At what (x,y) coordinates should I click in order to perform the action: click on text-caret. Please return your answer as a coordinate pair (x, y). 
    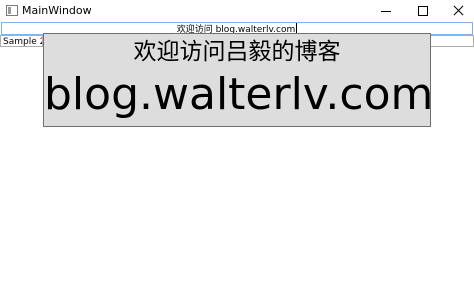
    Looking at the image, I should click on (297, 28).